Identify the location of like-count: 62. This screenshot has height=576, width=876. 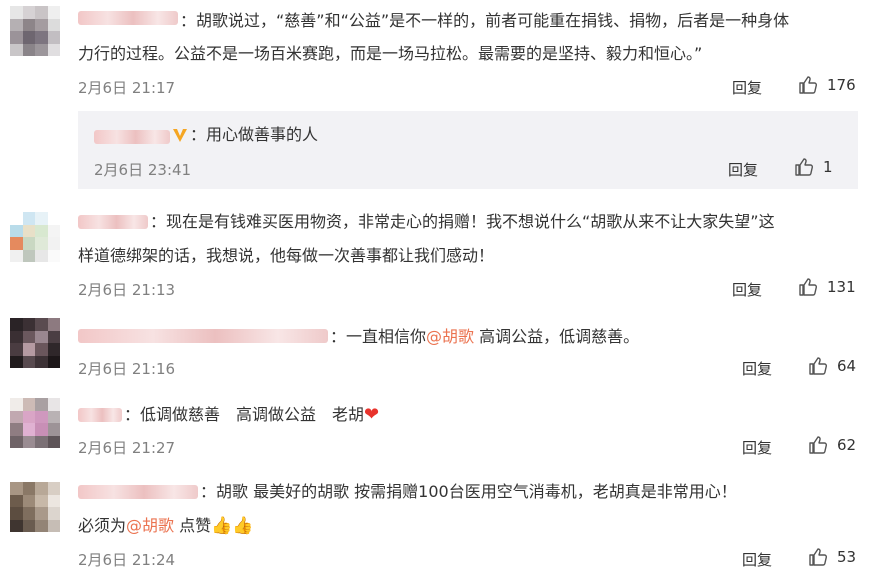
(847, 445).